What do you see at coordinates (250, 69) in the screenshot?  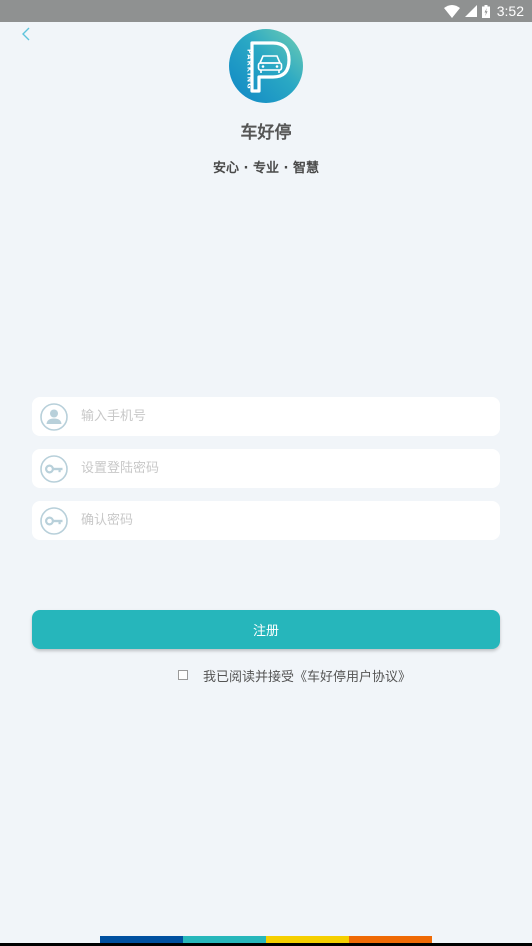 I see `logo-text: PARKING` at bounding box center [250, 69].